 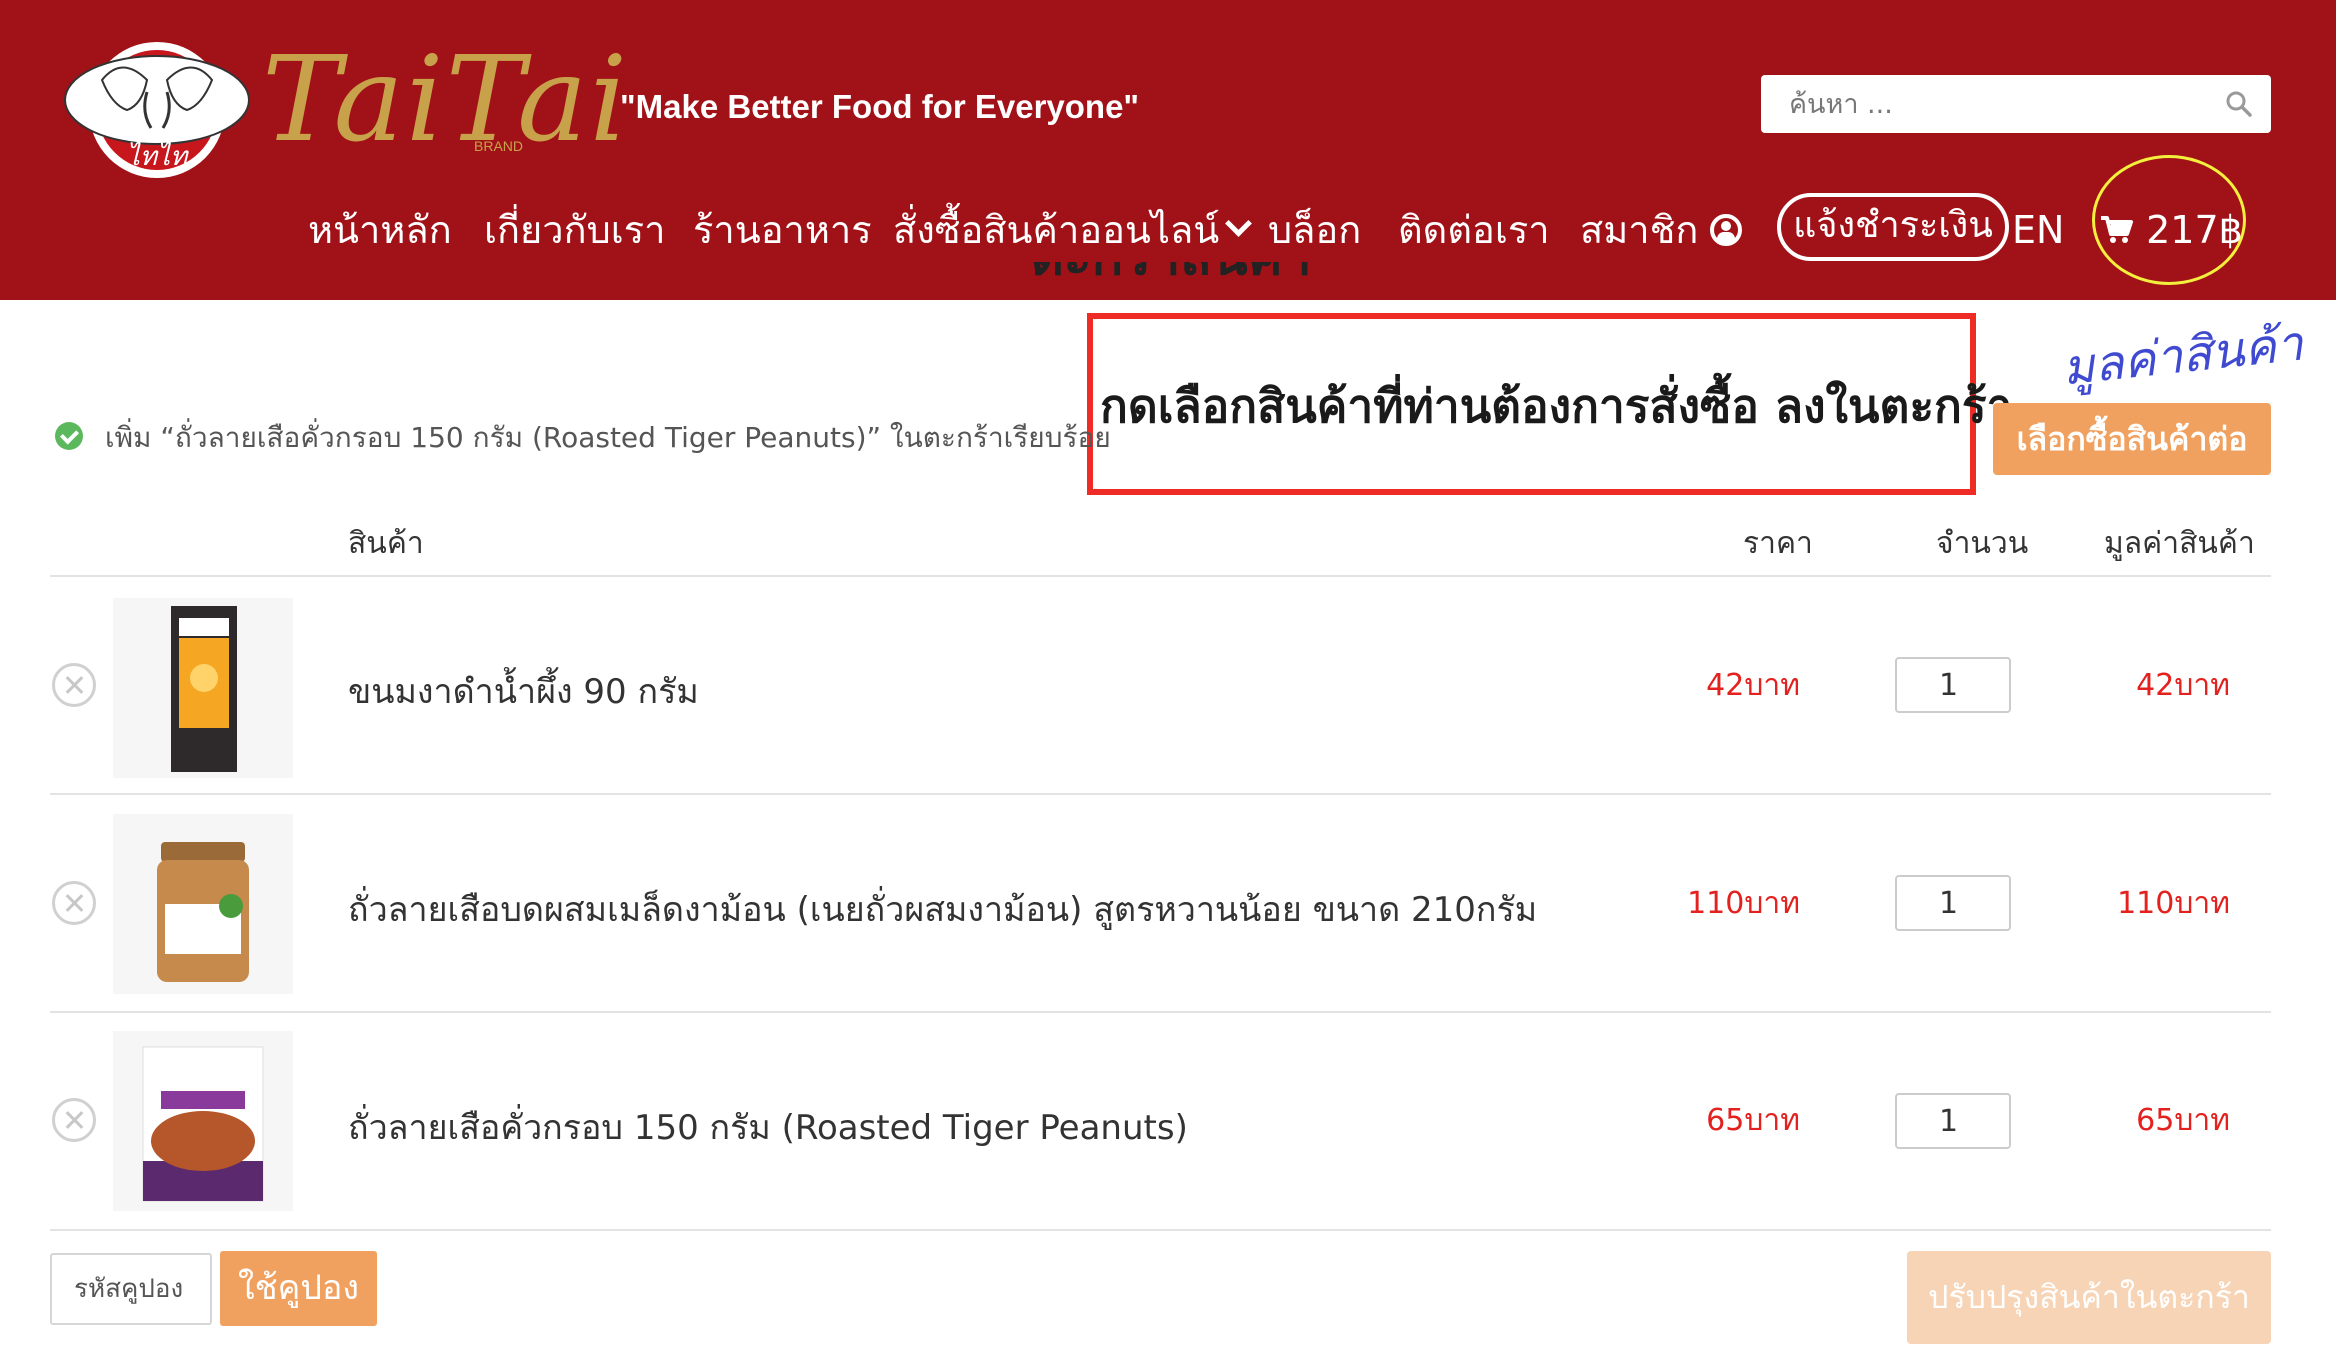 What do you see at coordinates (2183, 1120) in the screenshot?
I see `product-subtotal: 65บาท` at bounding box center [2183, 1120].